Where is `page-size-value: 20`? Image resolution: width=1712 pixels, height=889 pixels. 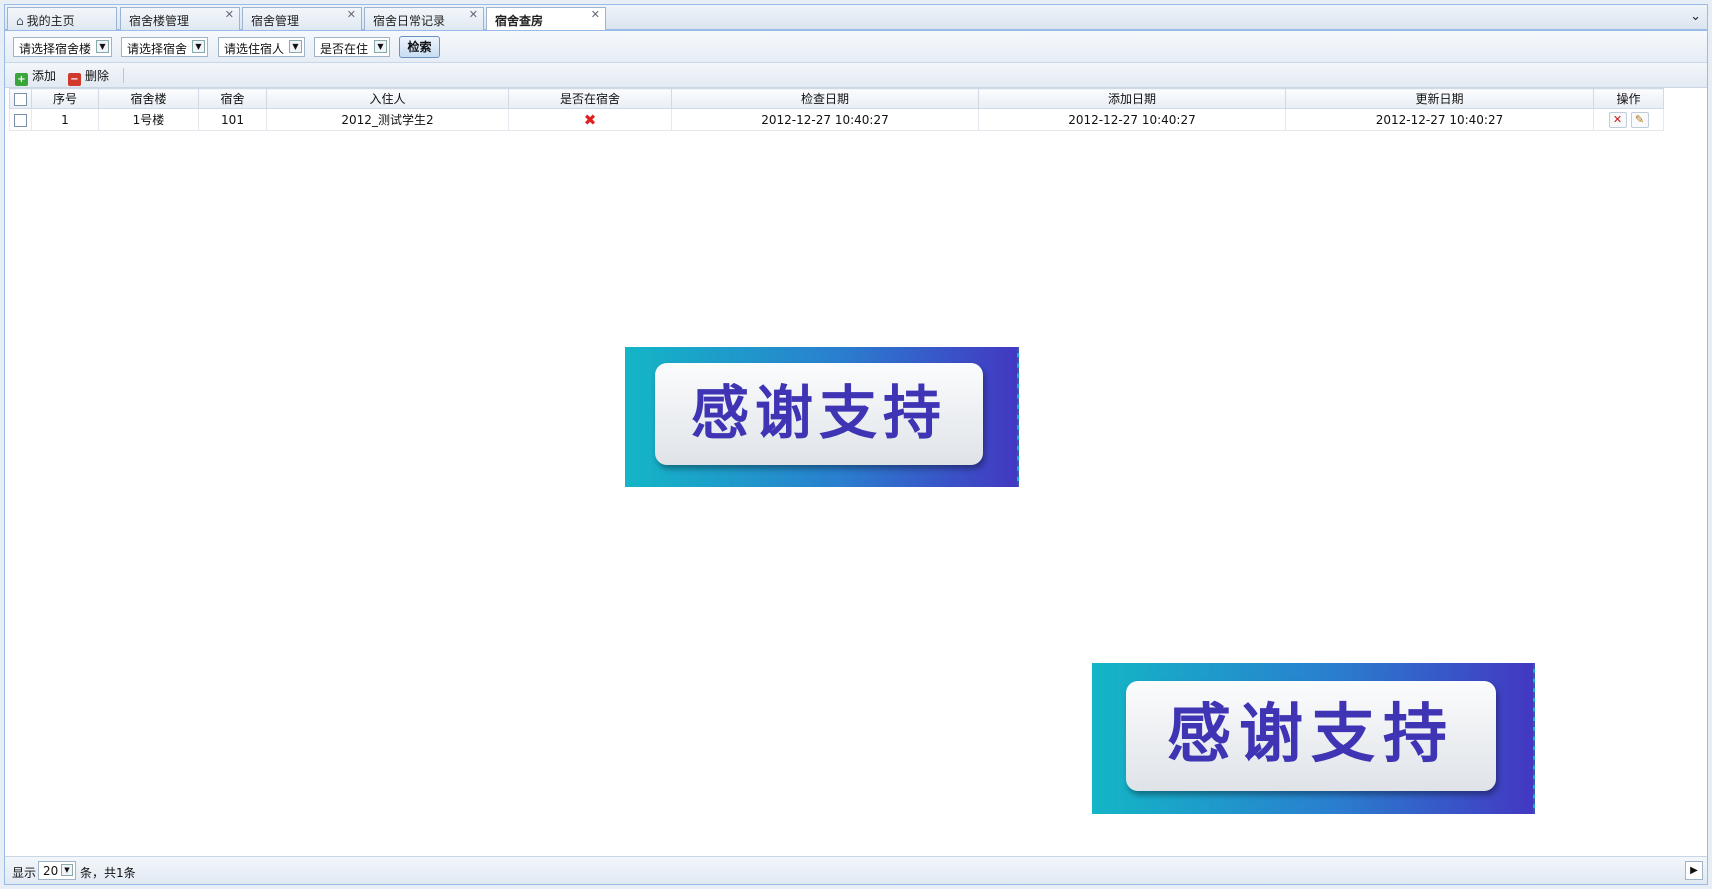
page-size-value: 20 is located at coordinates (51, 871).